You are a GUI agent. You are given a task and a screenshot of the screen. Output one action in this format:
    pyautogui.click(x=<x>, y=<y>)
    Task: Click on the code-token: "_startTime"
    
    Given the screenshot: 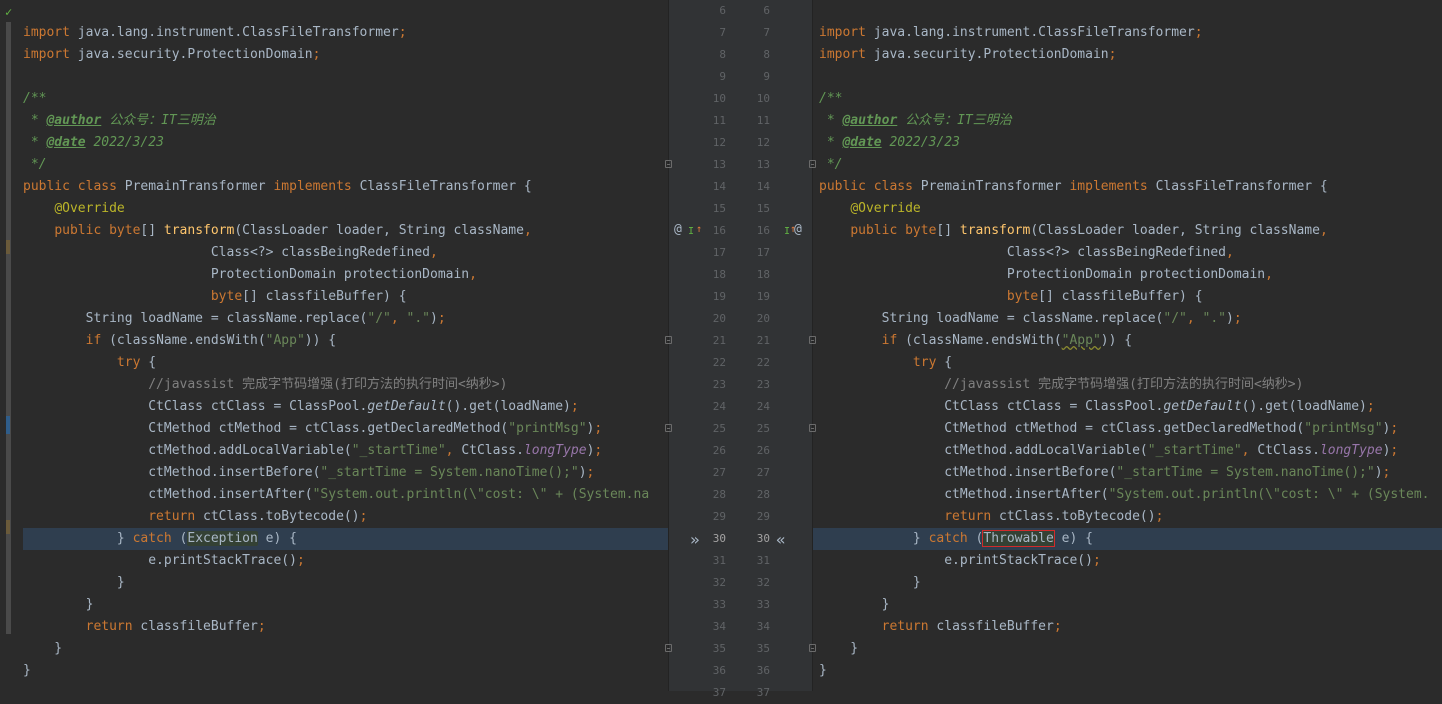 What is the action you would take?
    pyautogui.click(x=398, y=450)
    